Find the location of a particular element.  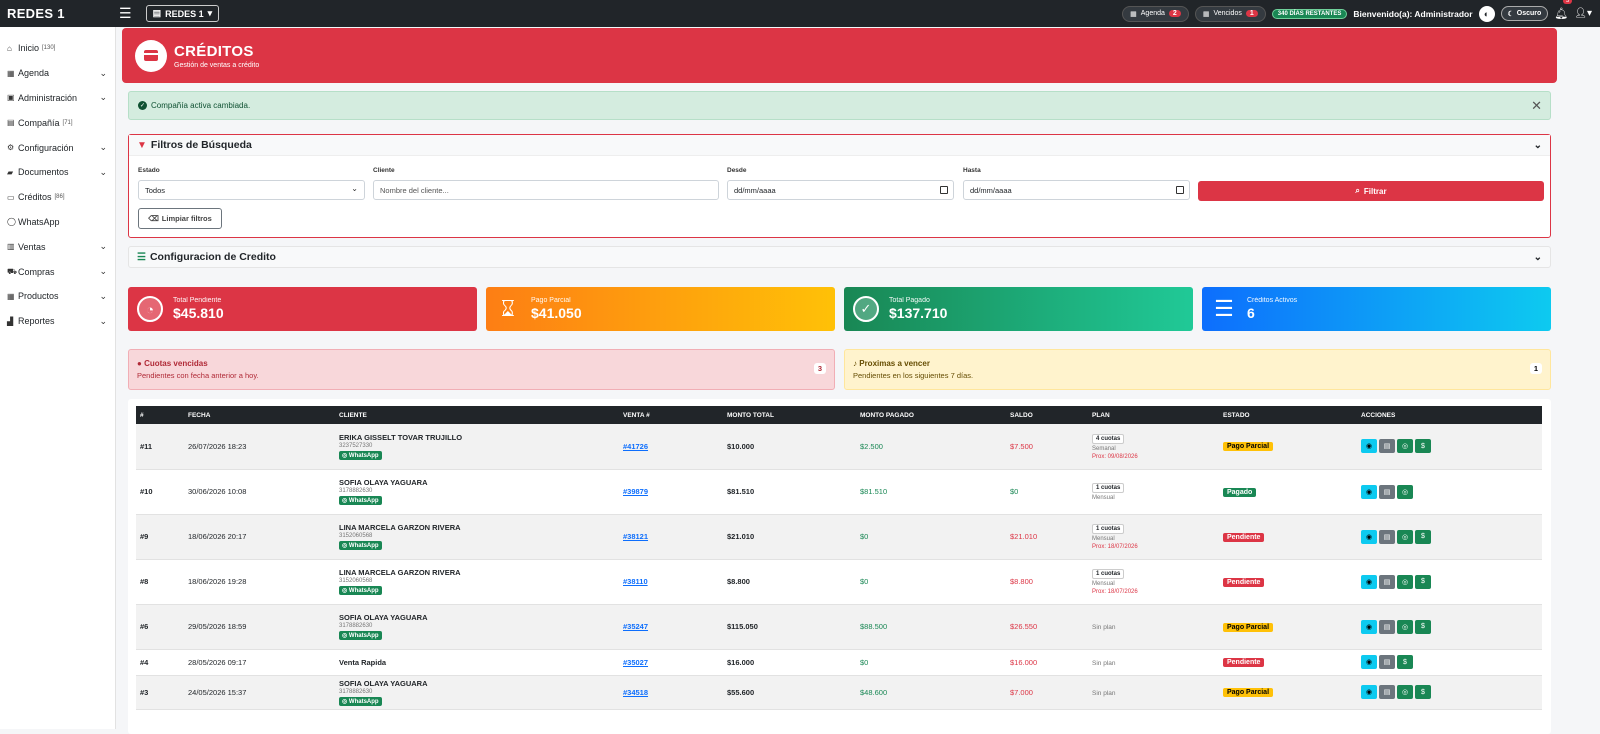

clear-filters-button: ⌫ Limpiar filtros is located at coordinates (180, 218).